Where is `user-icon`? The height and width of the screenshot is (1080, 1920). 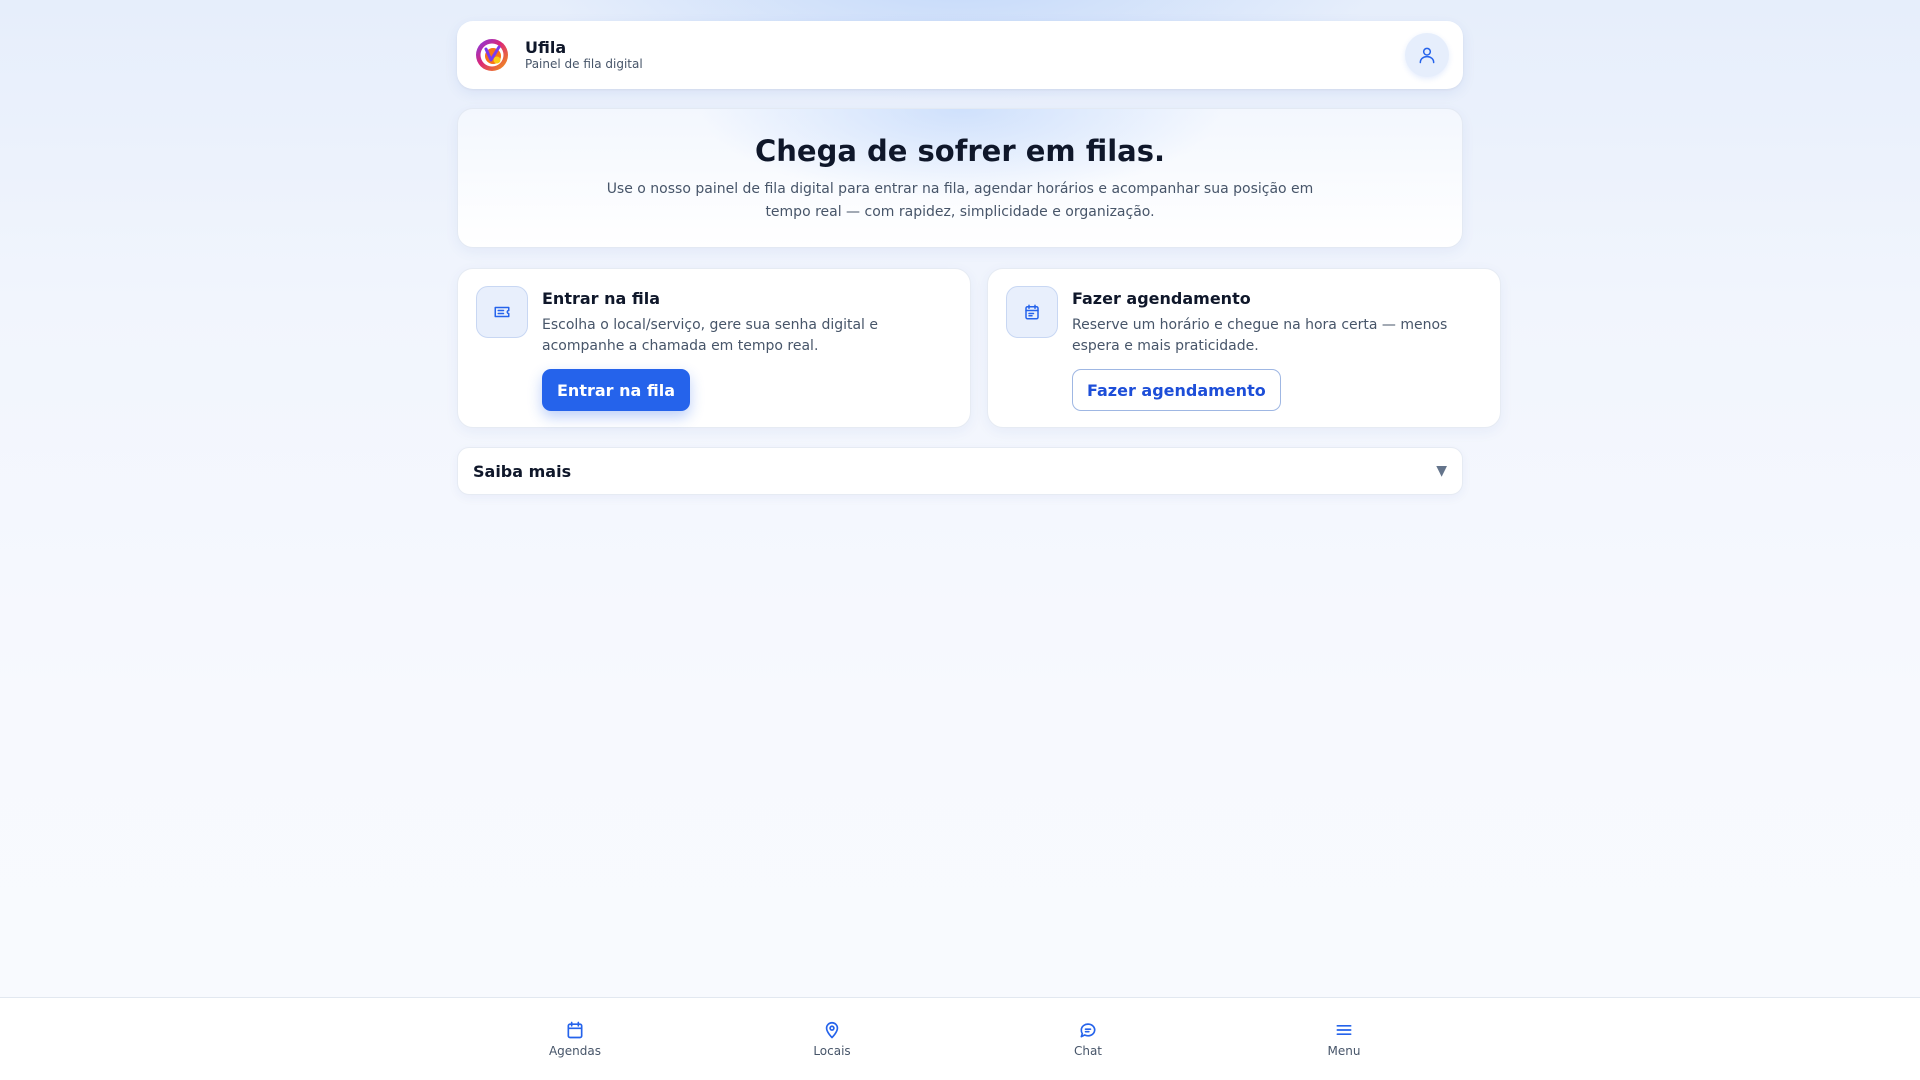 user-icon is located at coordinates (1427, 55).